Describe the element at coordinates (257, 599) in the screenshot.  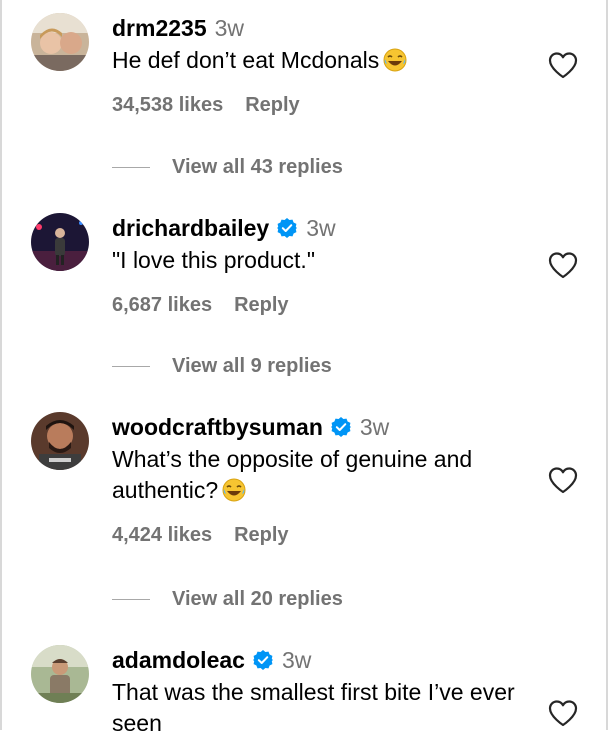
I see `view-replies-link: View all 20 replies` at that location.